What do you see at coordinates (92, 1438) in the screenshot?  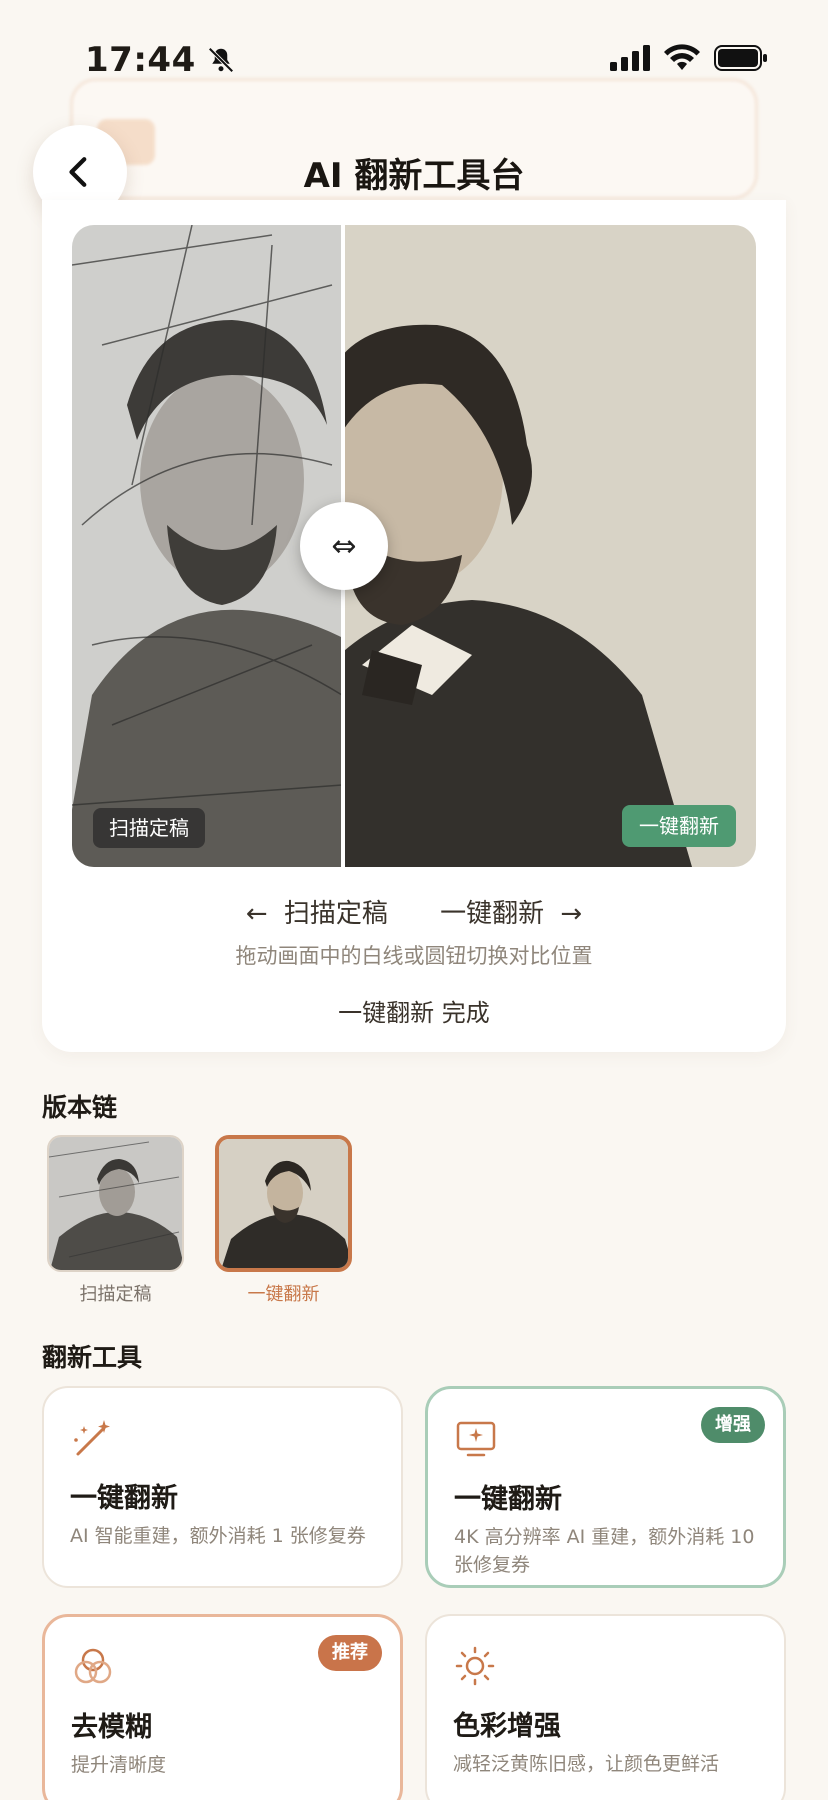 I see `magic-wand-icon` at bounding box center [92, 1438].